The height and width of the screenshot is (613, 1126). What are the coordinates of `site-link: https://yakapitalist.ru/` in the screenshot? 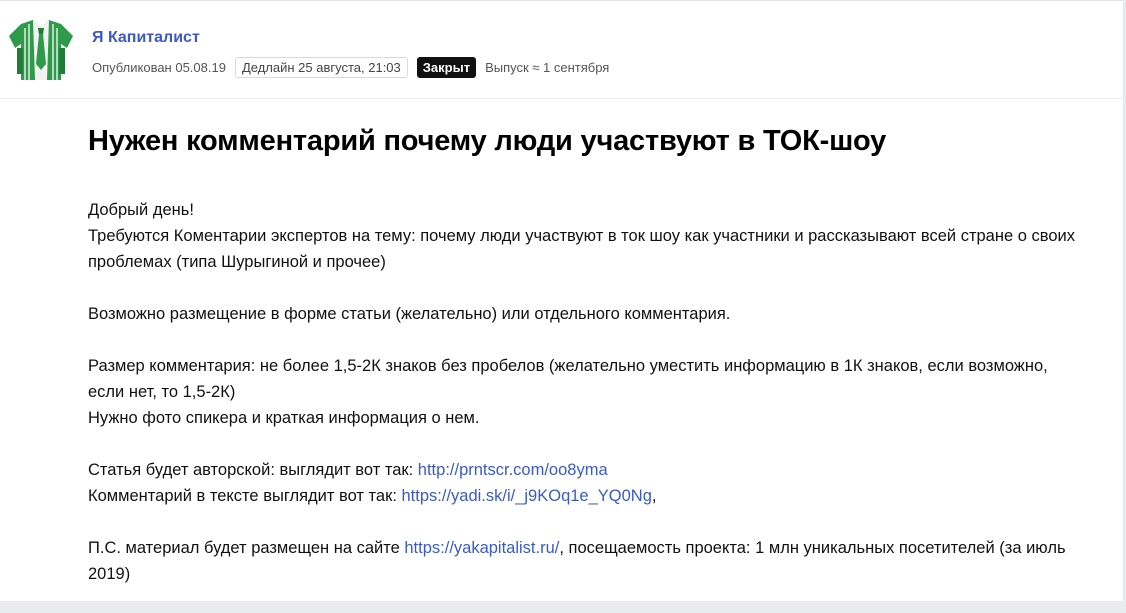 It's located at (481, 548).